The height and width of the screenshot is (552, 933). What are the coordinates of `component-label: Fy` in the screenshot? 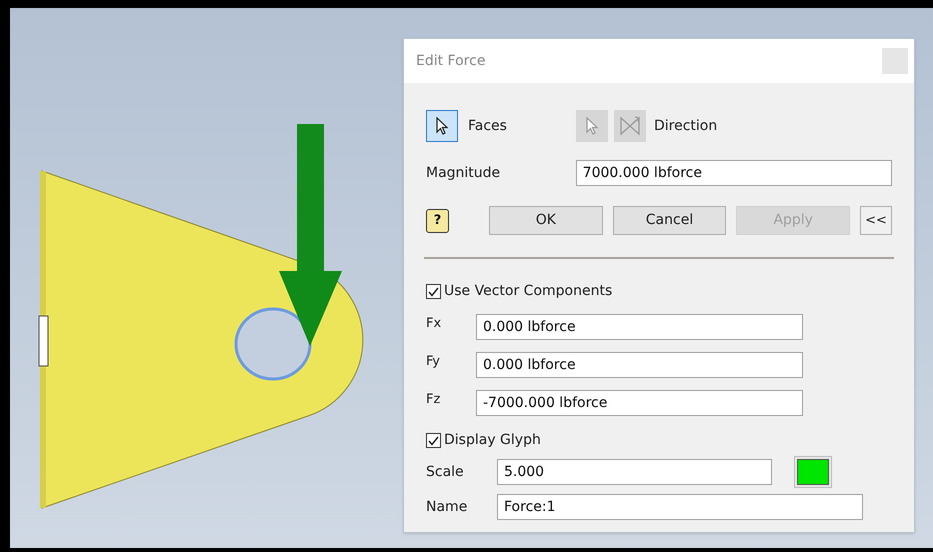 It's located at (433, 362).